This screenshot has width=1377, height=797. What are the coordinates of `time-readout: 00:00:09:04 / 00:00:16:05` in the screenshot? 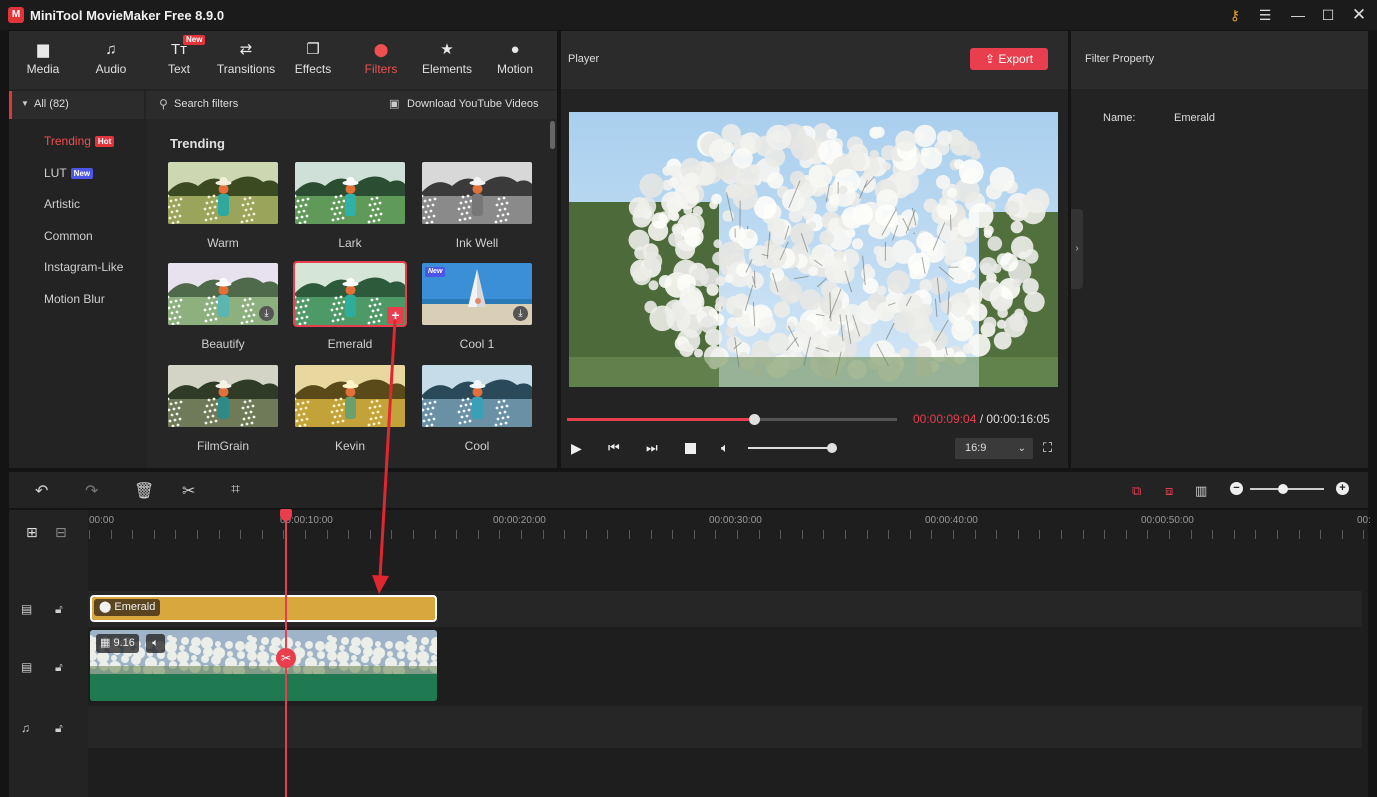 It's located at (981, 419).